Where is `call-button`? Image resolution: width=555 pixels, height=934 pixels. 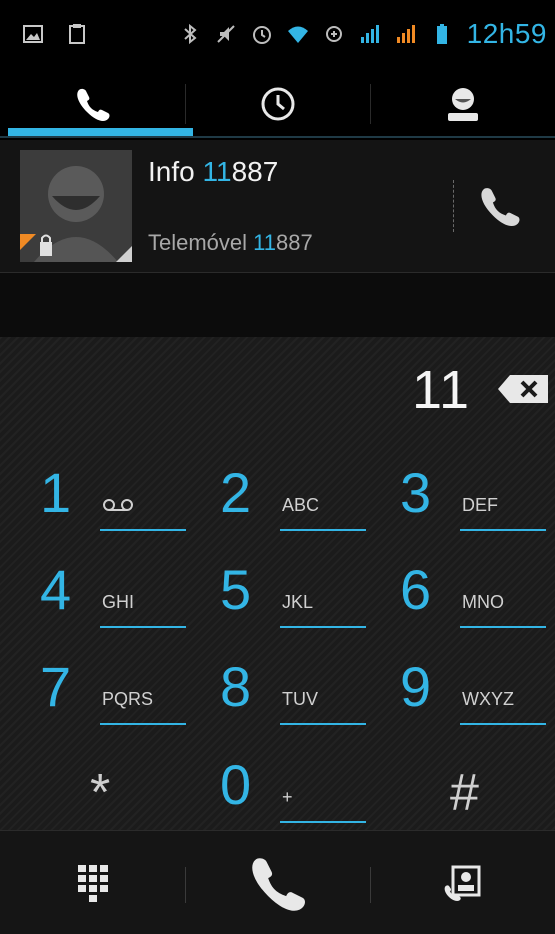 call-button is located at coordinates (277, 882).